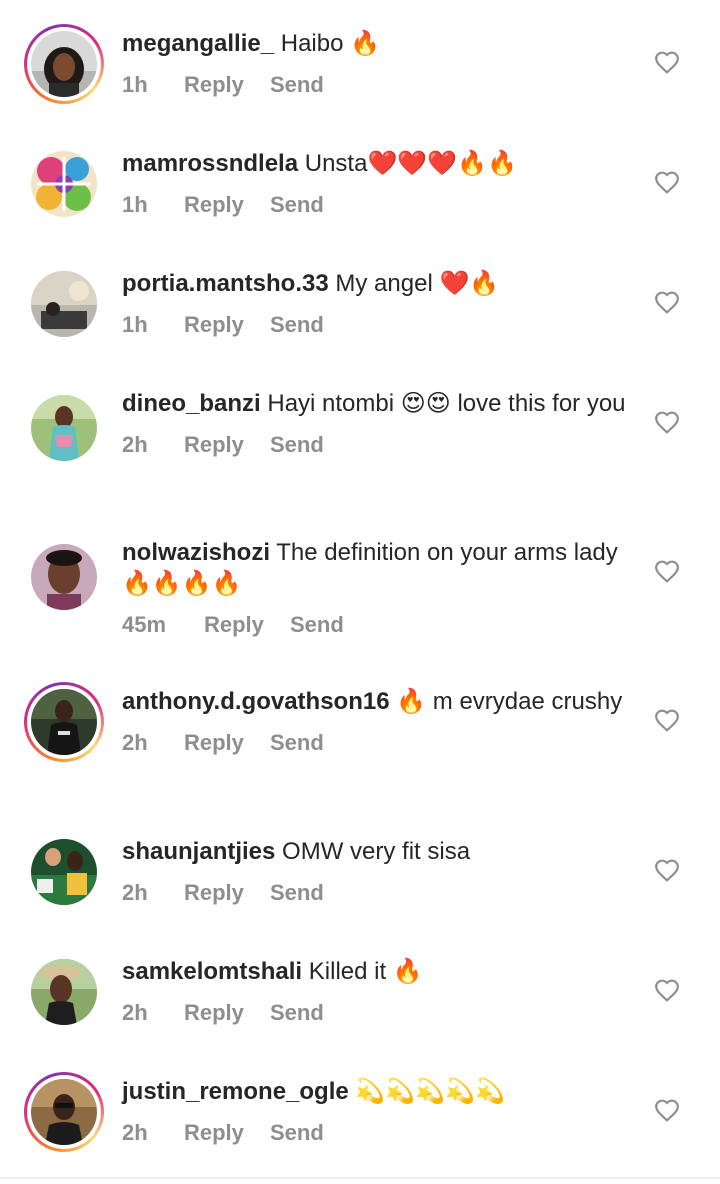 The width and height of the screenshot is (720, 1184). I want to click on comment-body: mamrossndlela Unsta❤️❤️❤️🔥🔥, so click(377, 163).